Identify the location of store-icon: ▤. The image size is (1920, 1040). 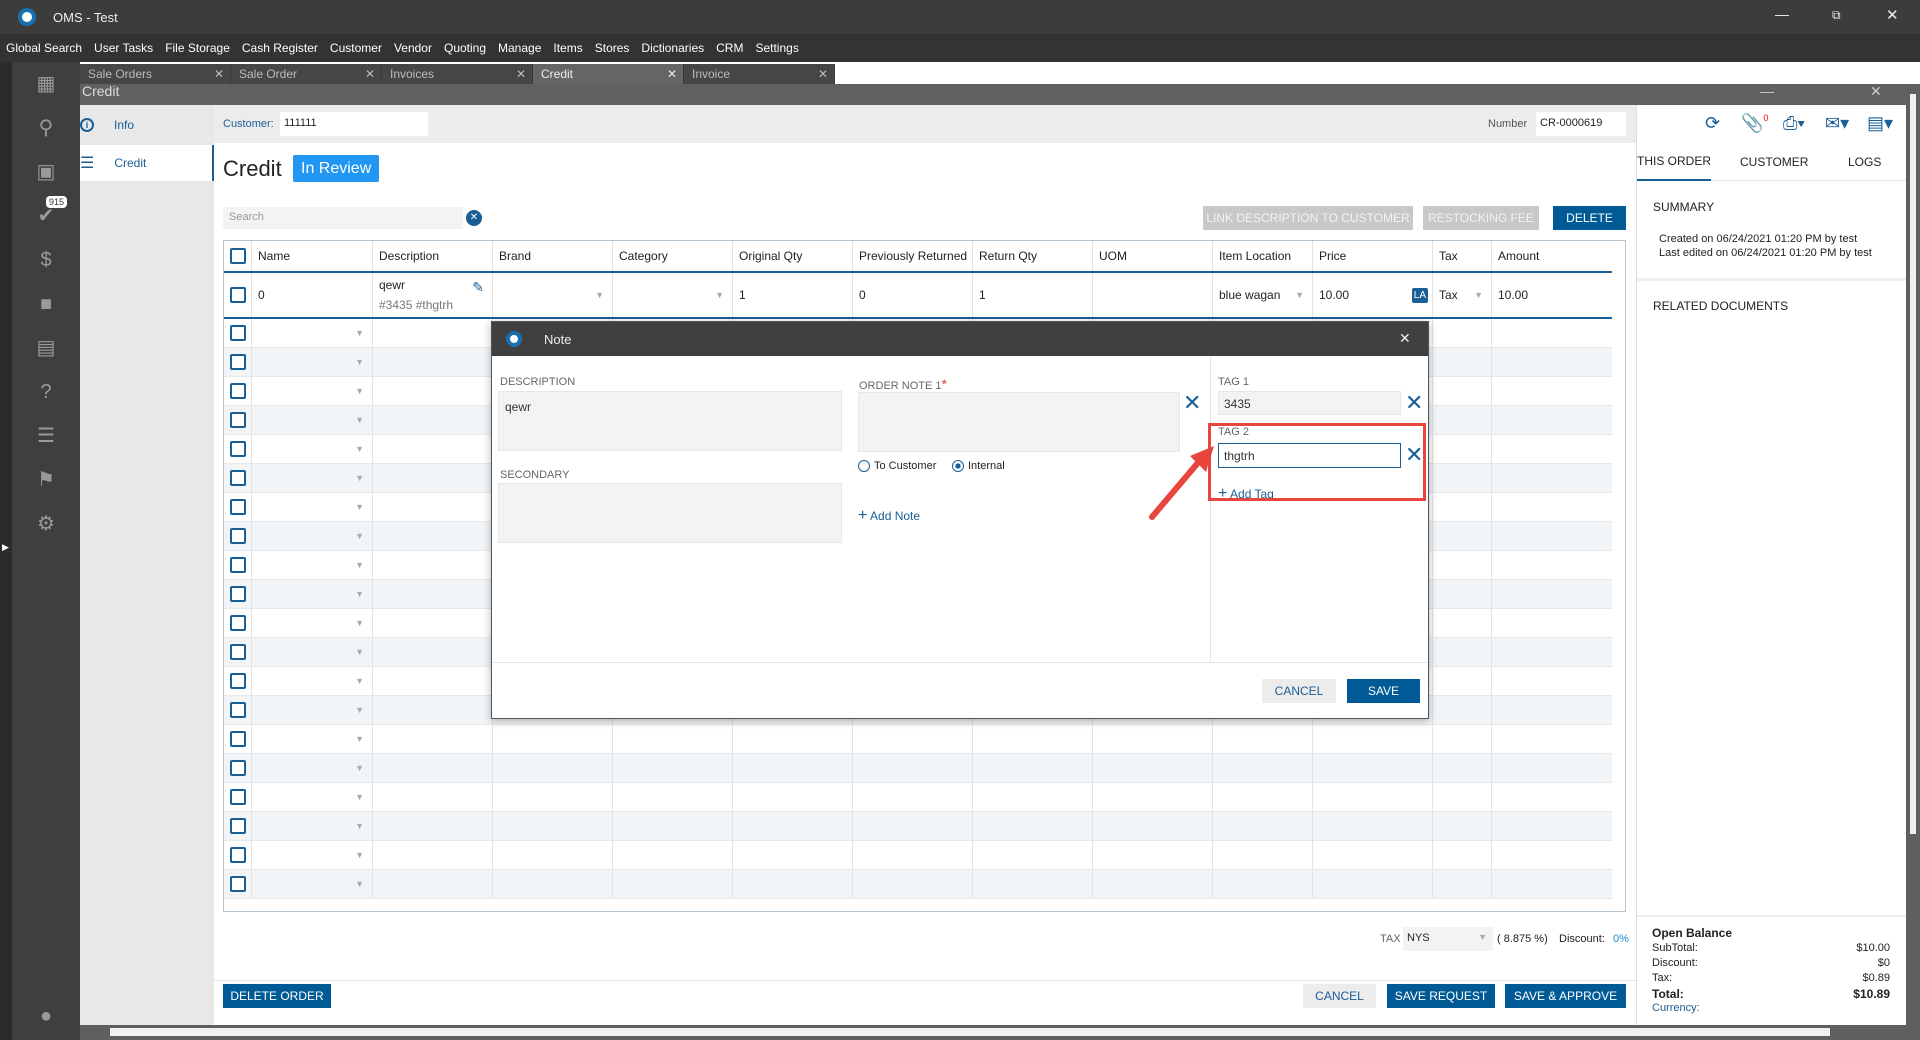
(46, 348).